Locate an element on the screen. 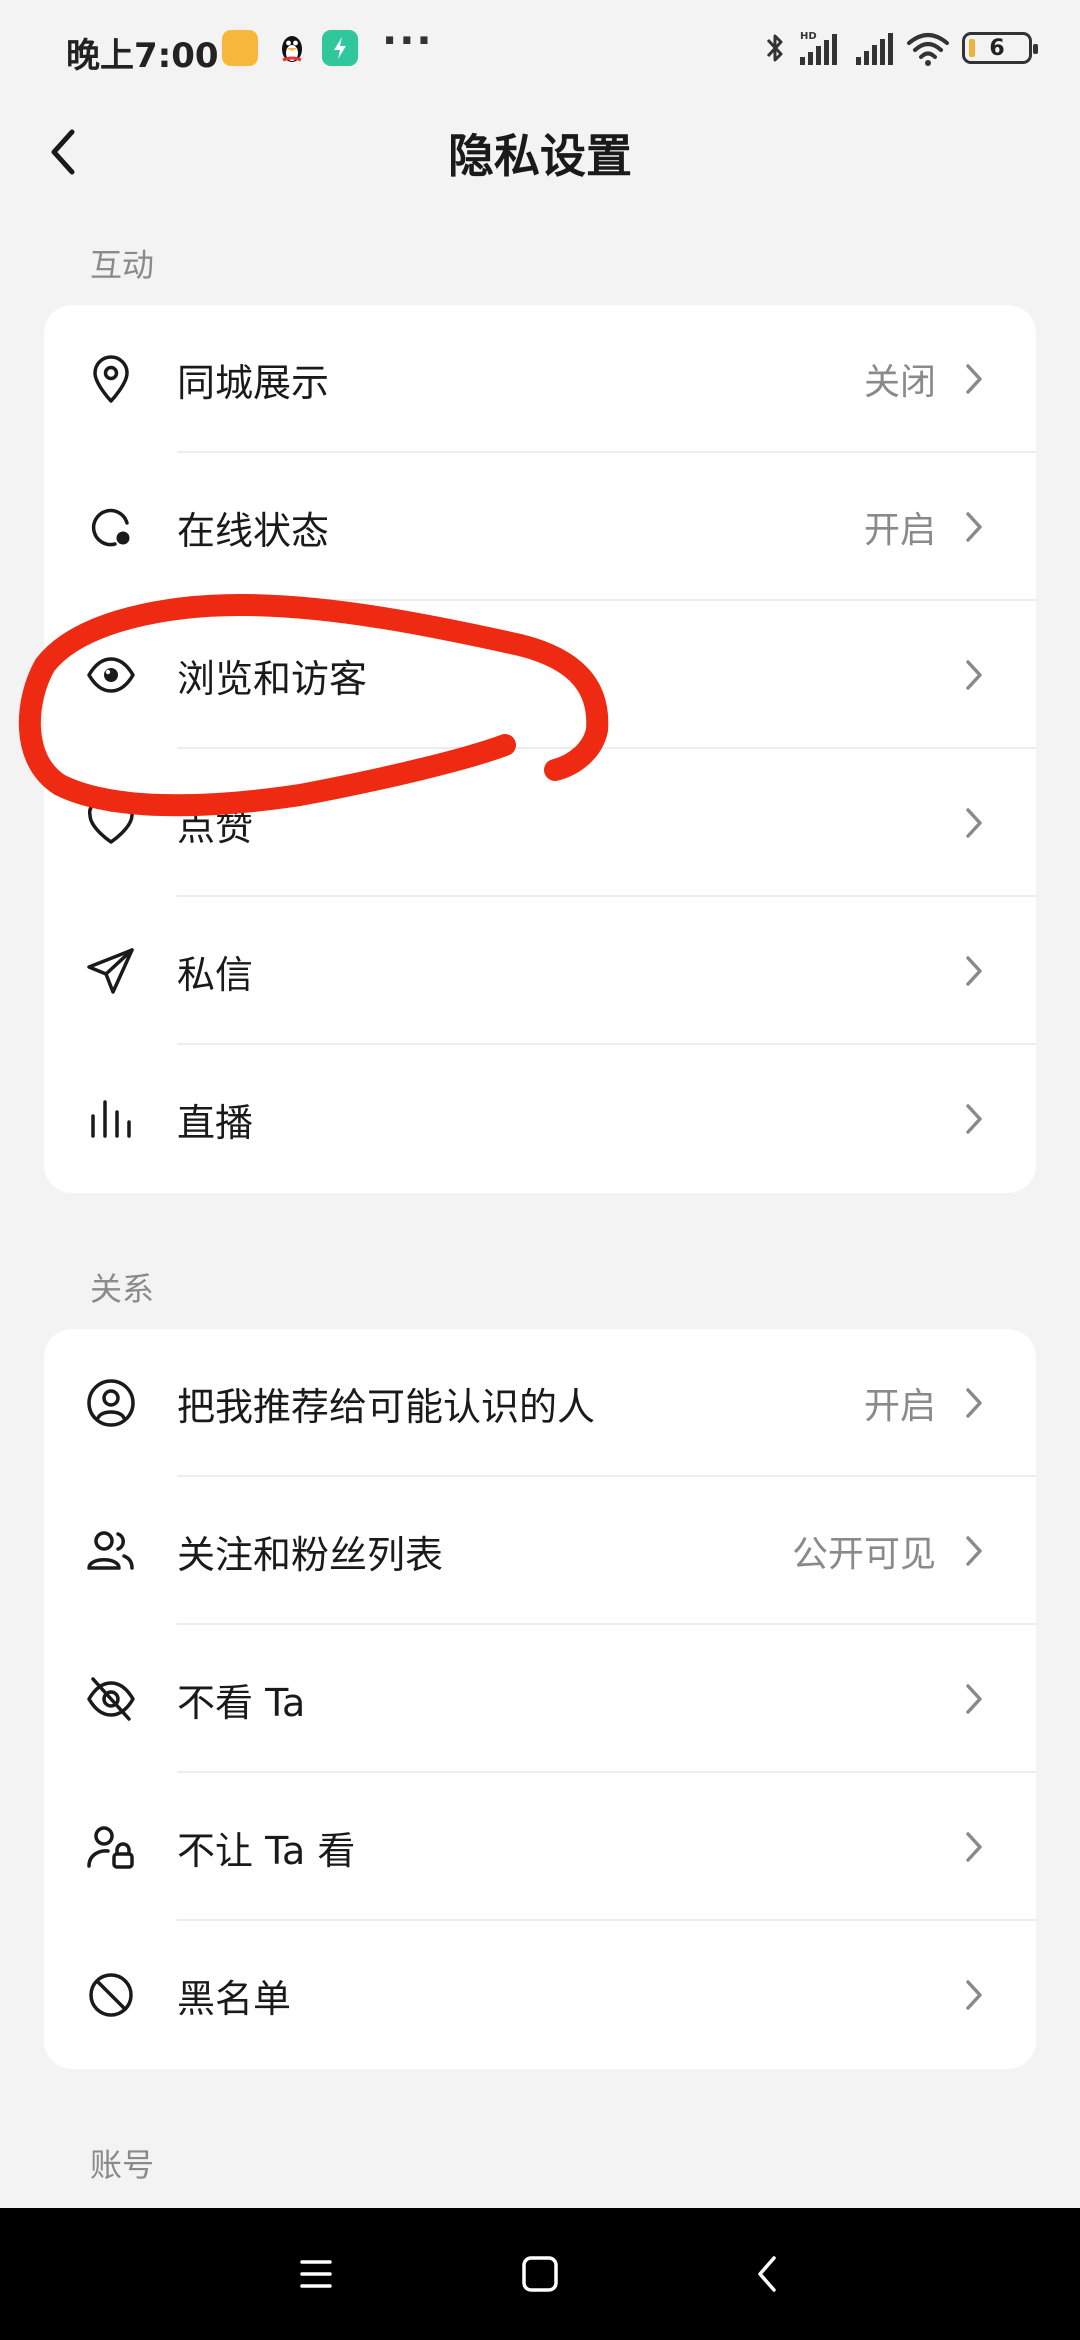 The height and width of the screenshot is (2340, 1080). send-icon is located at coordinates (110, 971).